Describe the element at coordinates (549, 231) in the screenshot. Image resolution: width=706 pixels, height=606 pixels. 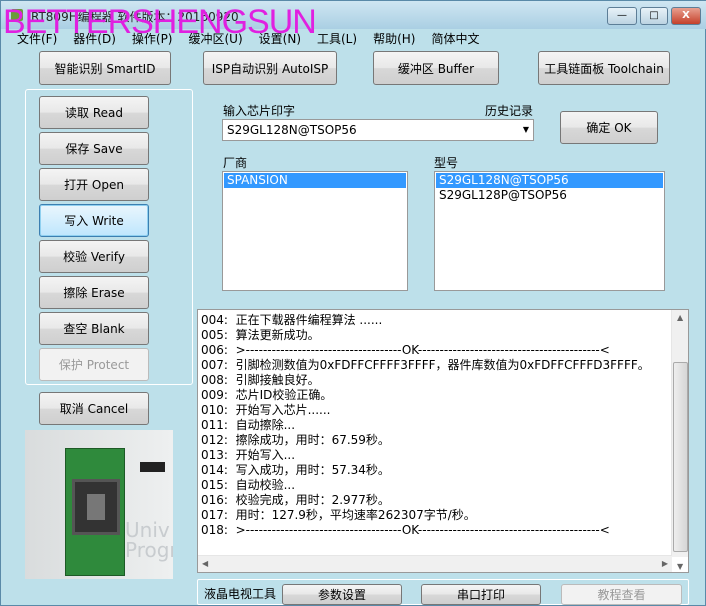
I see `model-list: S29GL128N@TSOP56 S29GL128P@TSOP56` at that location.